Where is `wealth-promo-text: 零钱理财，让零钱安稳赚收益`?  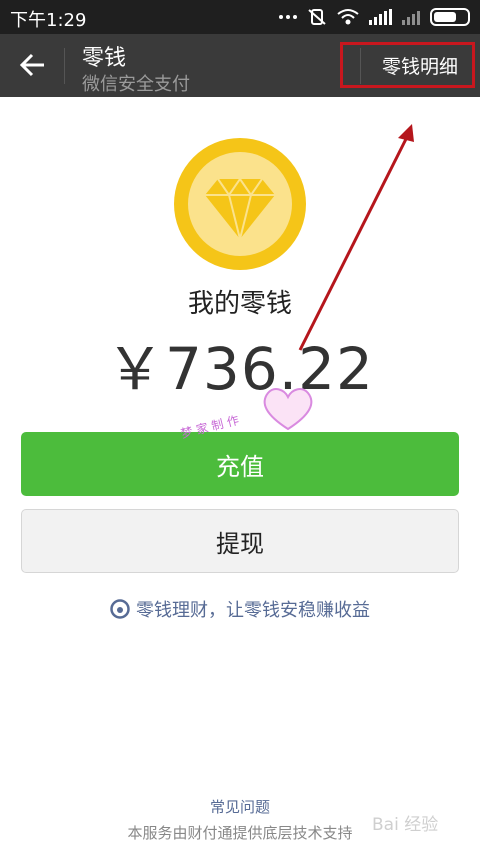 wealth-promo-text: 零钱理财，让零钱安稳赚收益 is located at coordinates (253, 610).